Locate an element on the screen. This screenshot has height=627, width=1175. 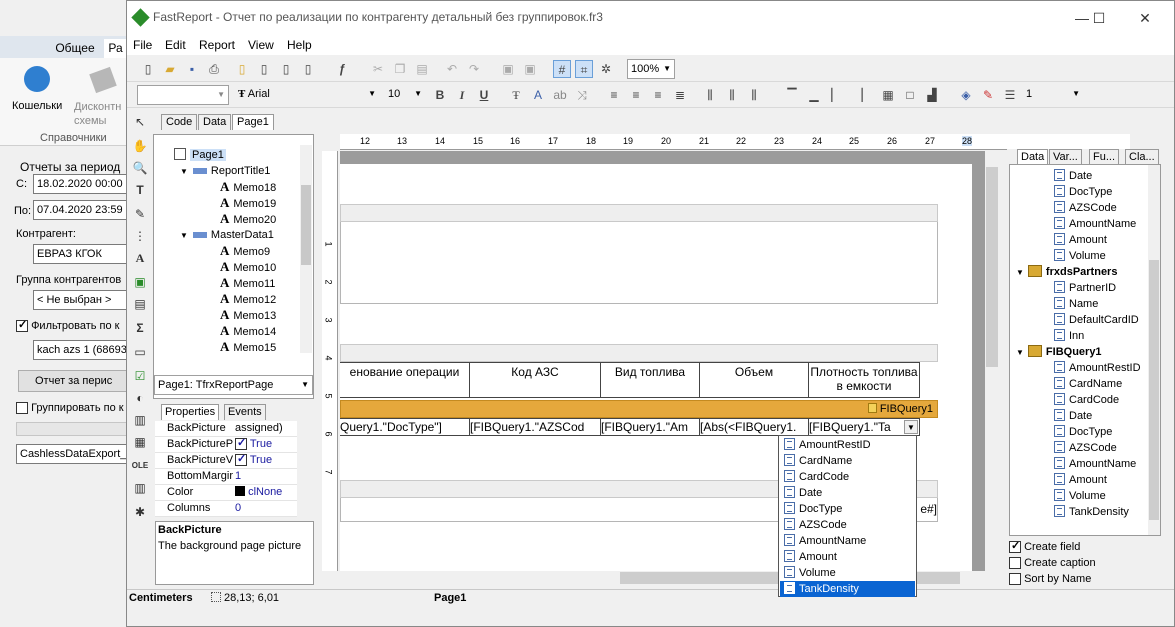
datatree-scrollbar is located at coordinates (1154, 350).